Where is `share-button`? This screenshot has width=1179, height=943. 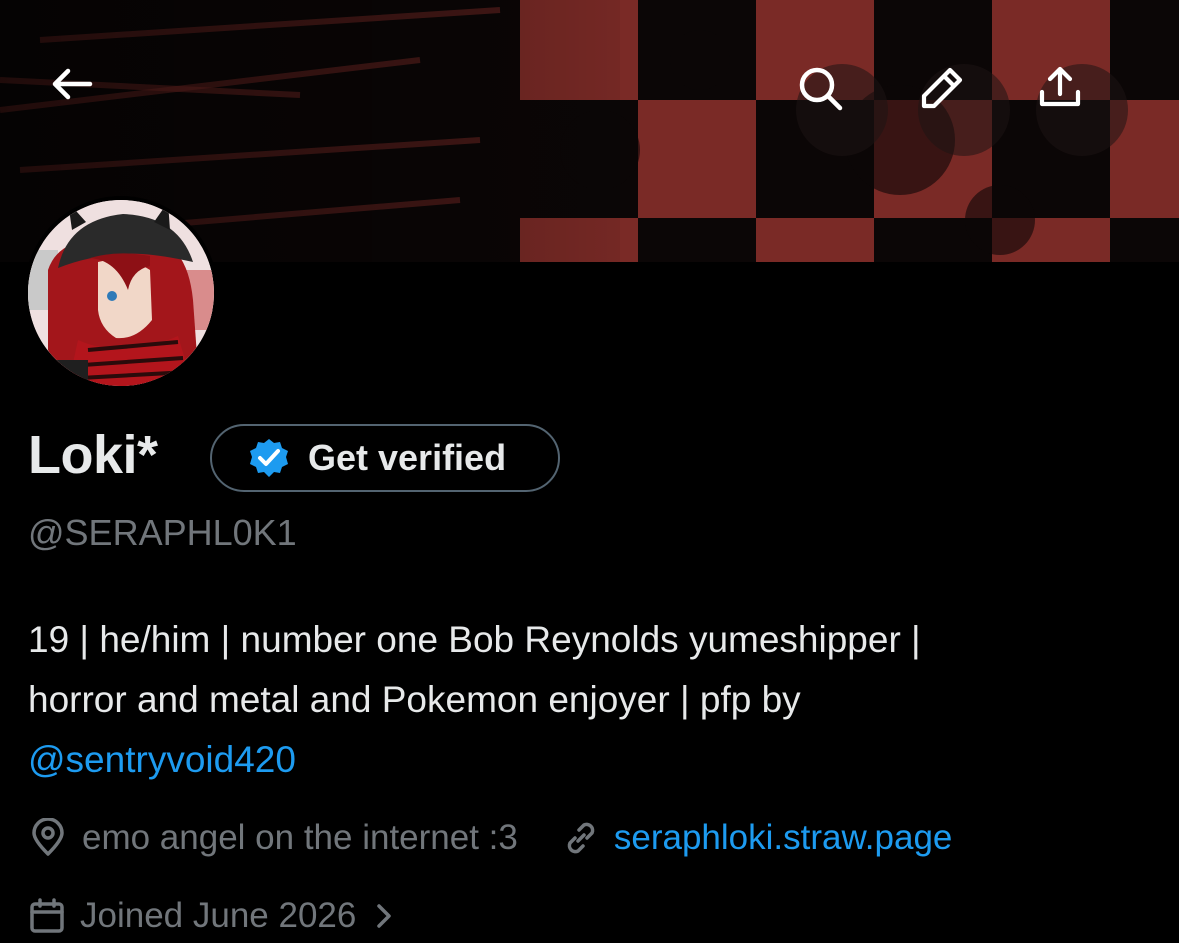 share-button is located at coordinates (1082, 110).